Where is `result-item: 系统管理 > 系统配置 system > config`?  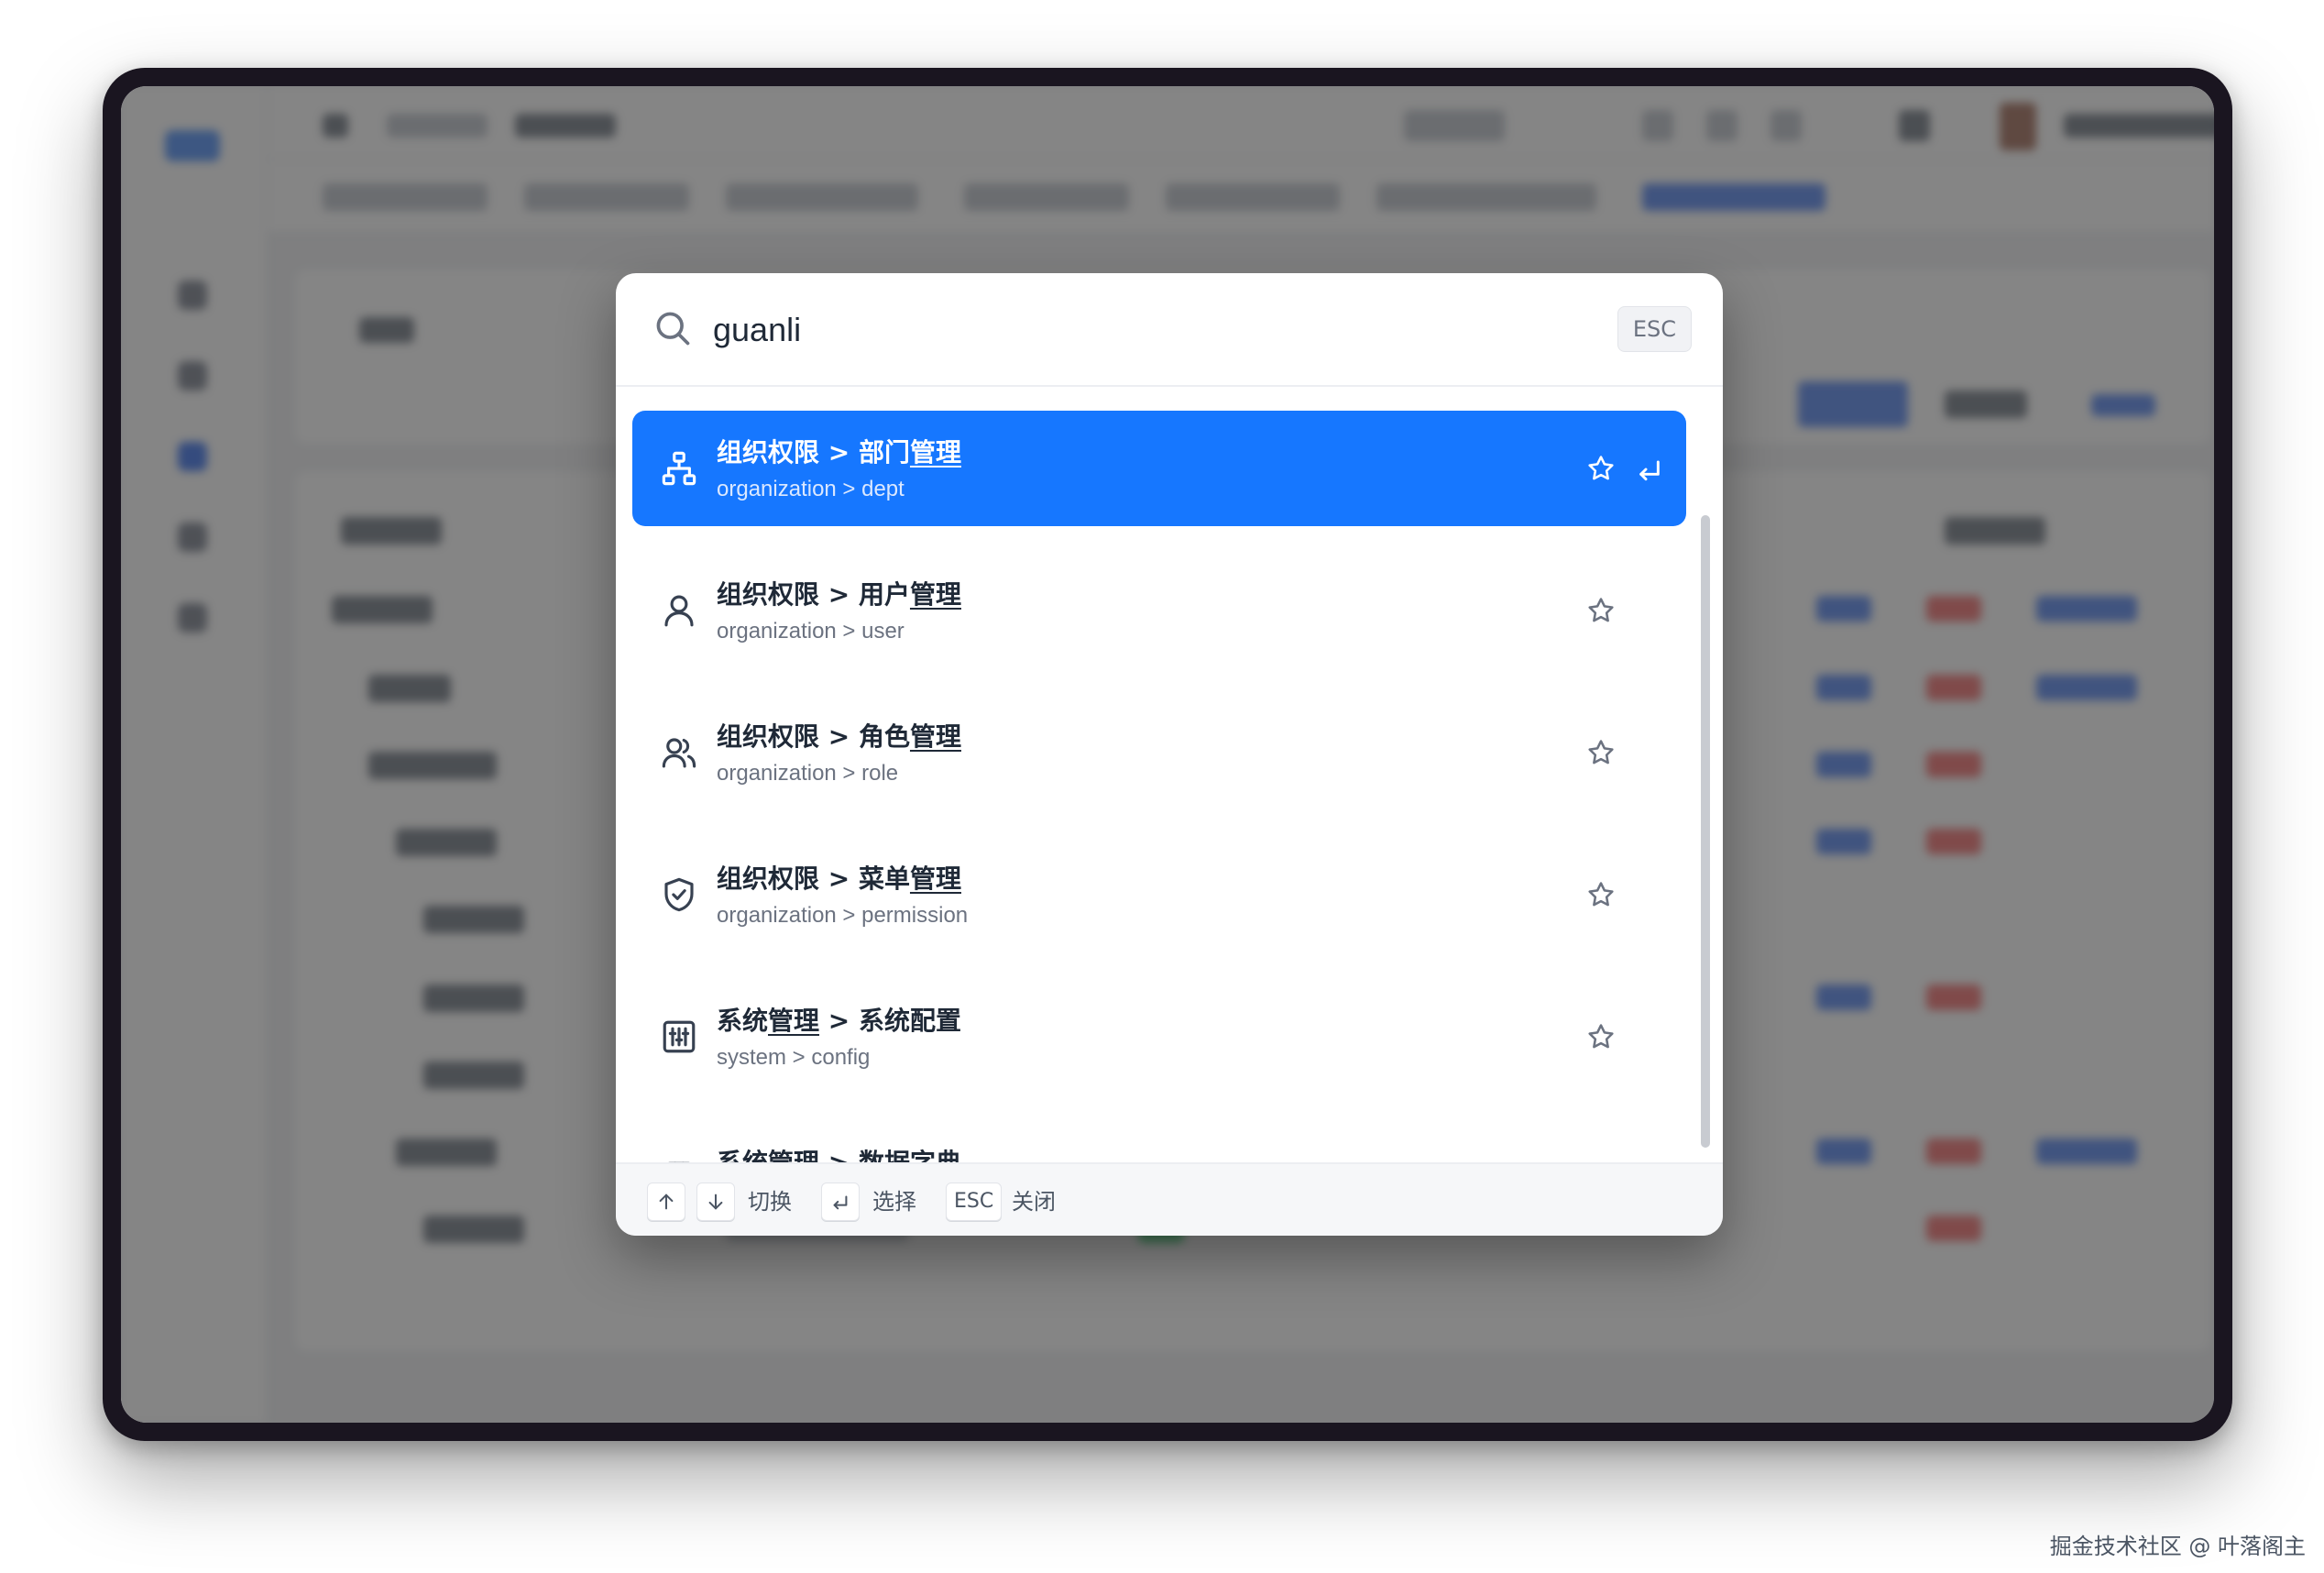 result-item: 系统管理 > 系统配置 system > config is located at coordinates (1159, 1036).